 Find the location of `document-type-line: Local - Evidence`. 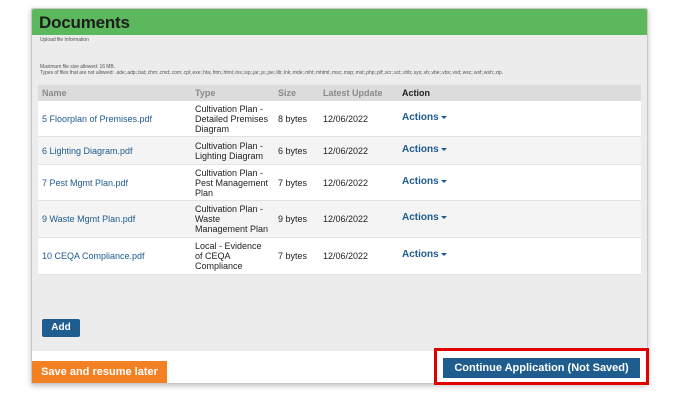

document-type-line: Local - Evidence is located at coordinates (228, 246).